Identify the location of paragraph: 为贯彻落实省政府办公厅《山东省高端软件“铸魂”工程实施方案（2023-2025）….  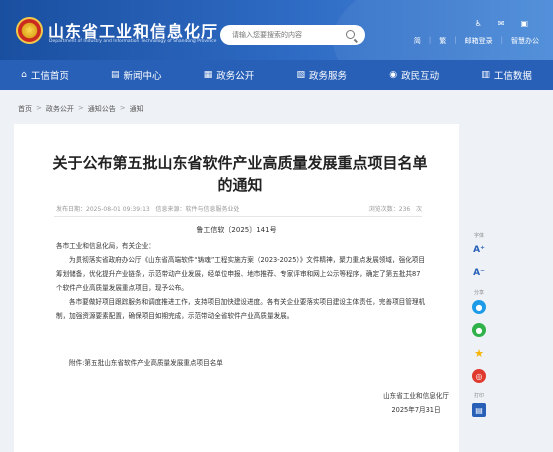
(240, 274).